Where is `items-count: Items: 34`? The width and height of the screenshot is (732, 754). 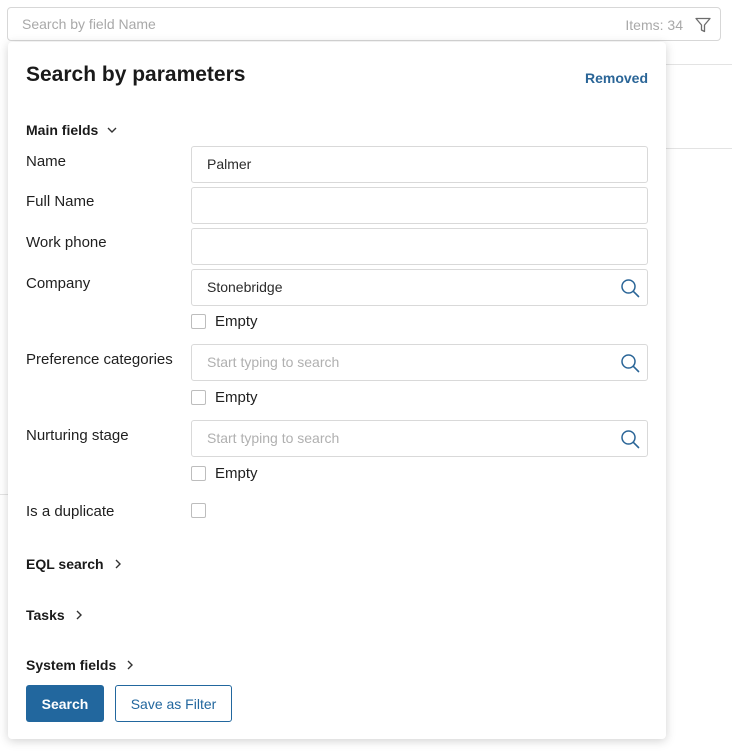
items-count: Items: 34 is located at coordinates (654, 25).